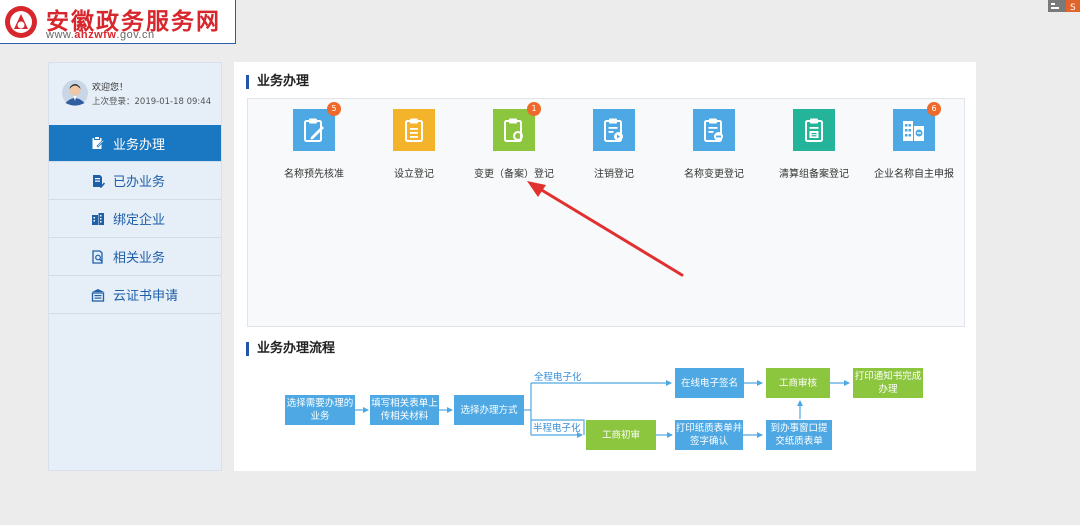  What do you see at coordinates (888, 383) in the screenshot?
I see `flow-step-print-notice: 打印通知书完成办理` at bounding box center [888, 383].